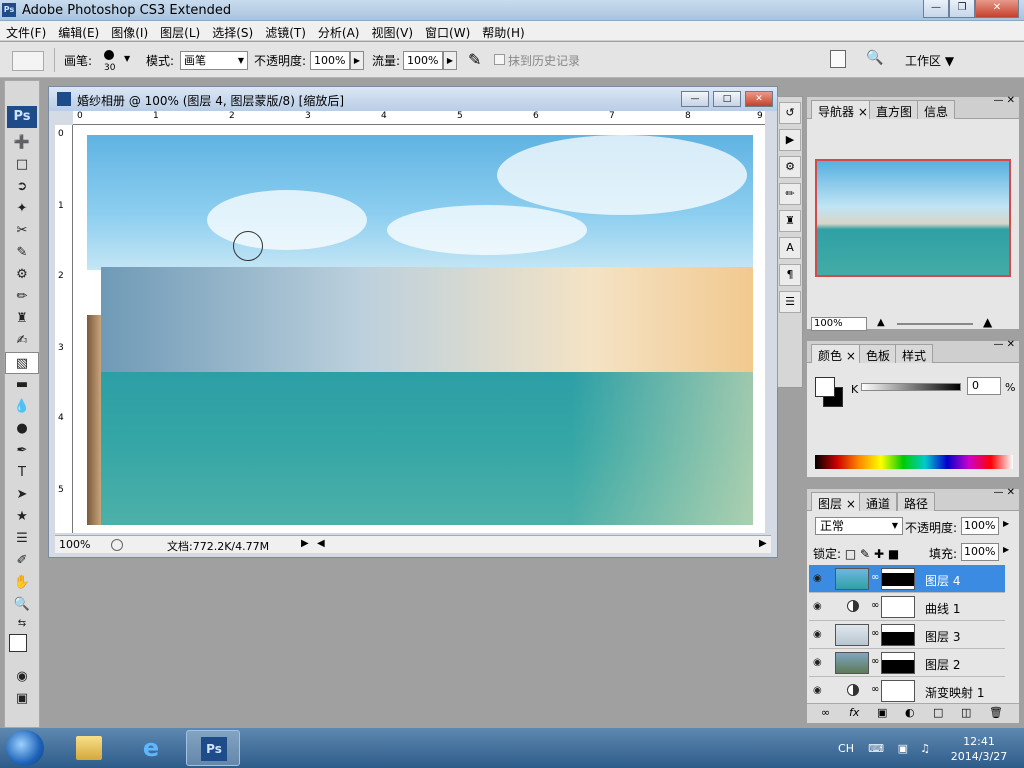  I want to click on path-selection-tool-icon: ➤, so click(22, 495).